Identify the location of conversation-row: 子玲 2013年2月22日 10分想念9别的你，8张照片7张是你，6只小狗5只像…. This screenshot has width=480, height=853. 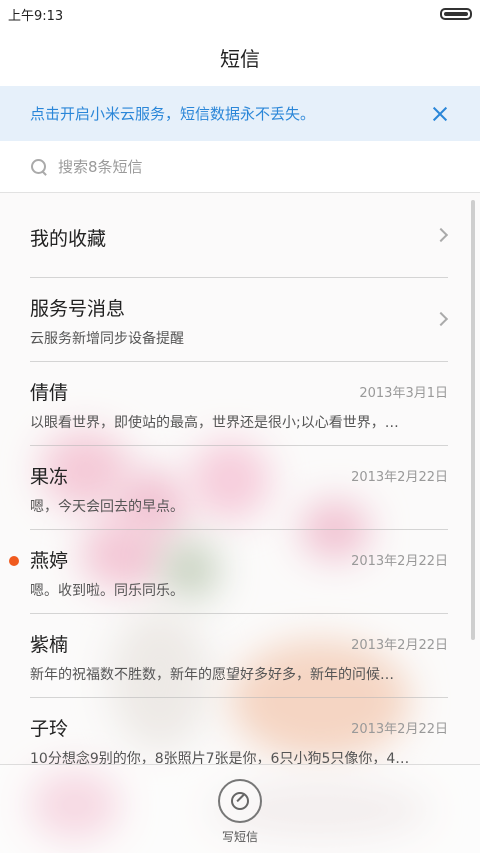
(239, 731).